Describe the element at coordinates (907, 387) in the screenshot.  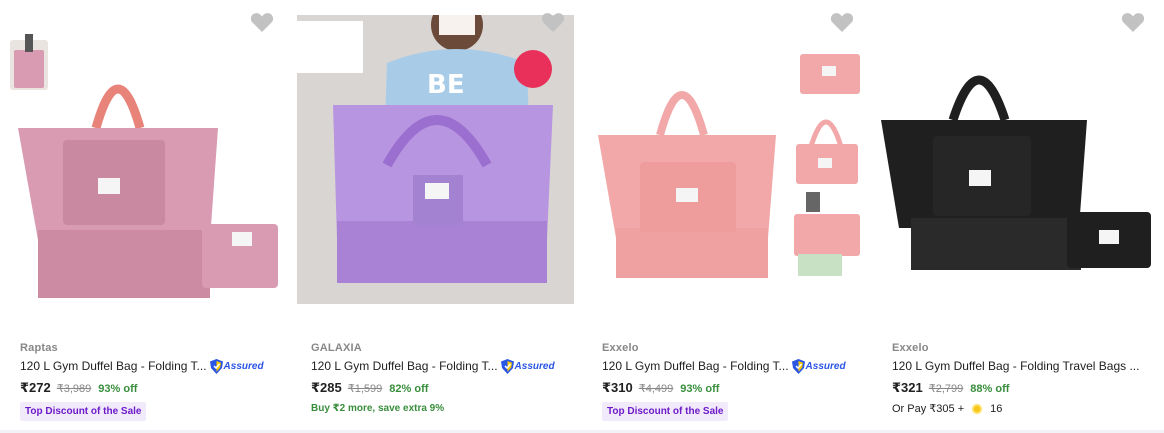
I see `selling-price: ₹321` at that location.